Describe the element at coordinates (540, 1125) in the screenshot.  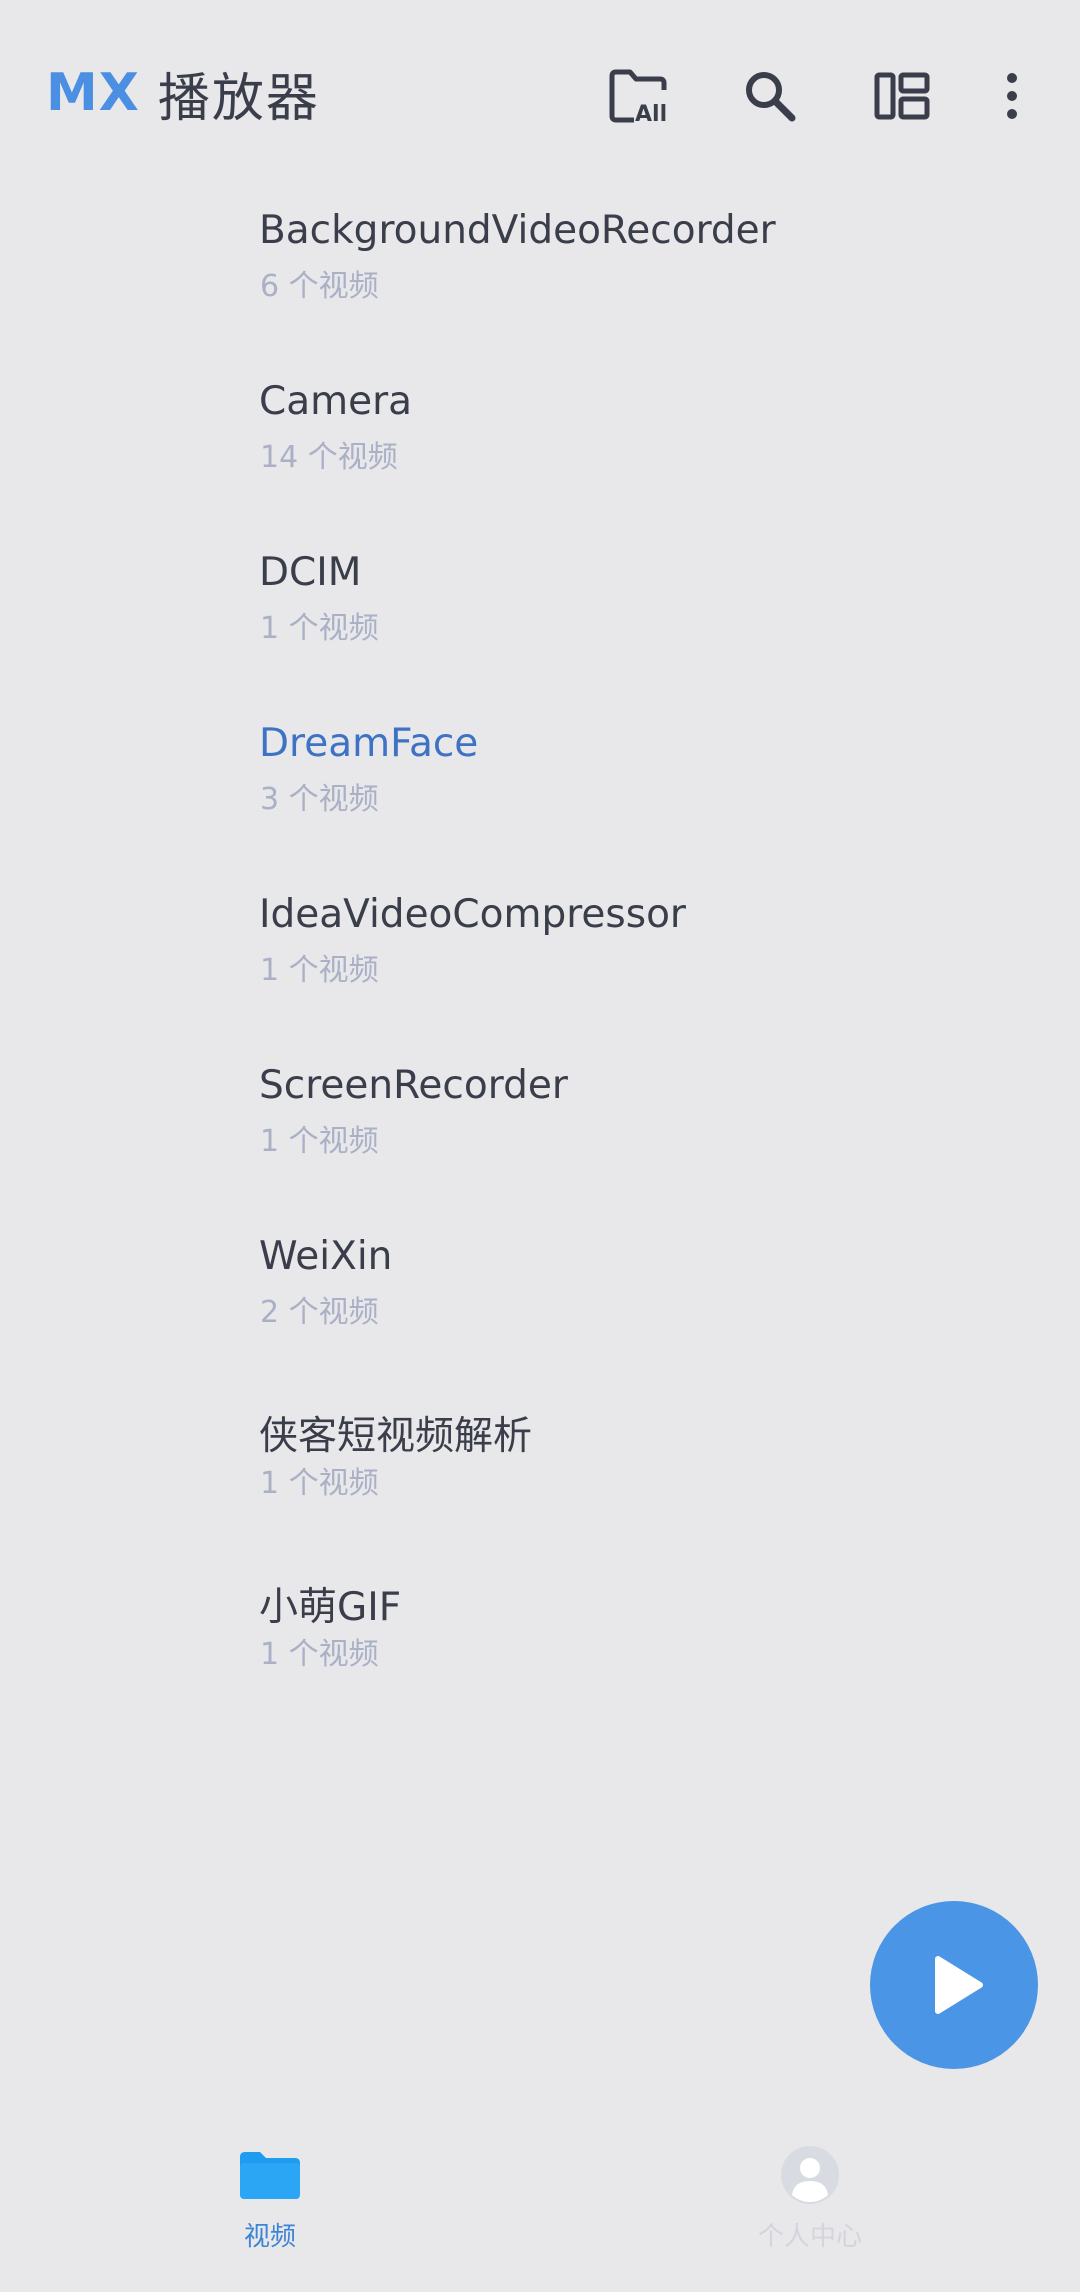
I see `folder-item-screenrecorder: ScreenRecorder 1 个视频` at that location.